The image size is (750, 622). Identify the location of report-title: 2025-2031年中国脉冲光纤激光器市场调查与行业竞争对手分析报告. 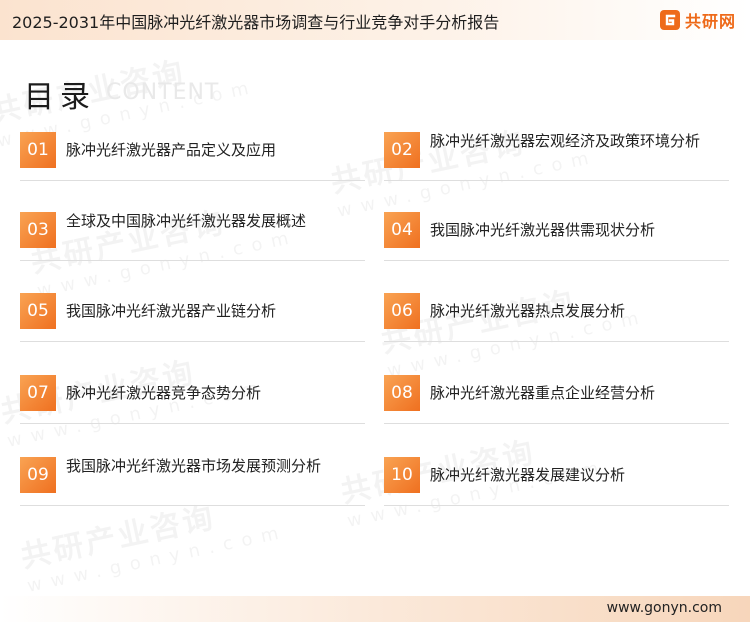
(256, 22).